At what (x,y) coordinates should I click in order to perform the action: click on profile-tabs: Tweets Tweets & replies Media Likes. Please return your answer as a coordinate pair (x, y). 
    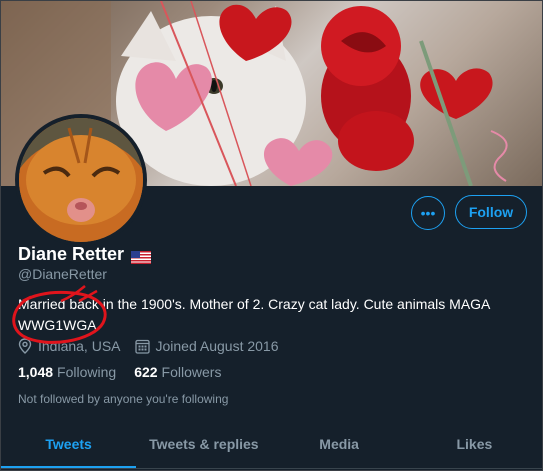
    Looking at the image, I should click on (271, 444).